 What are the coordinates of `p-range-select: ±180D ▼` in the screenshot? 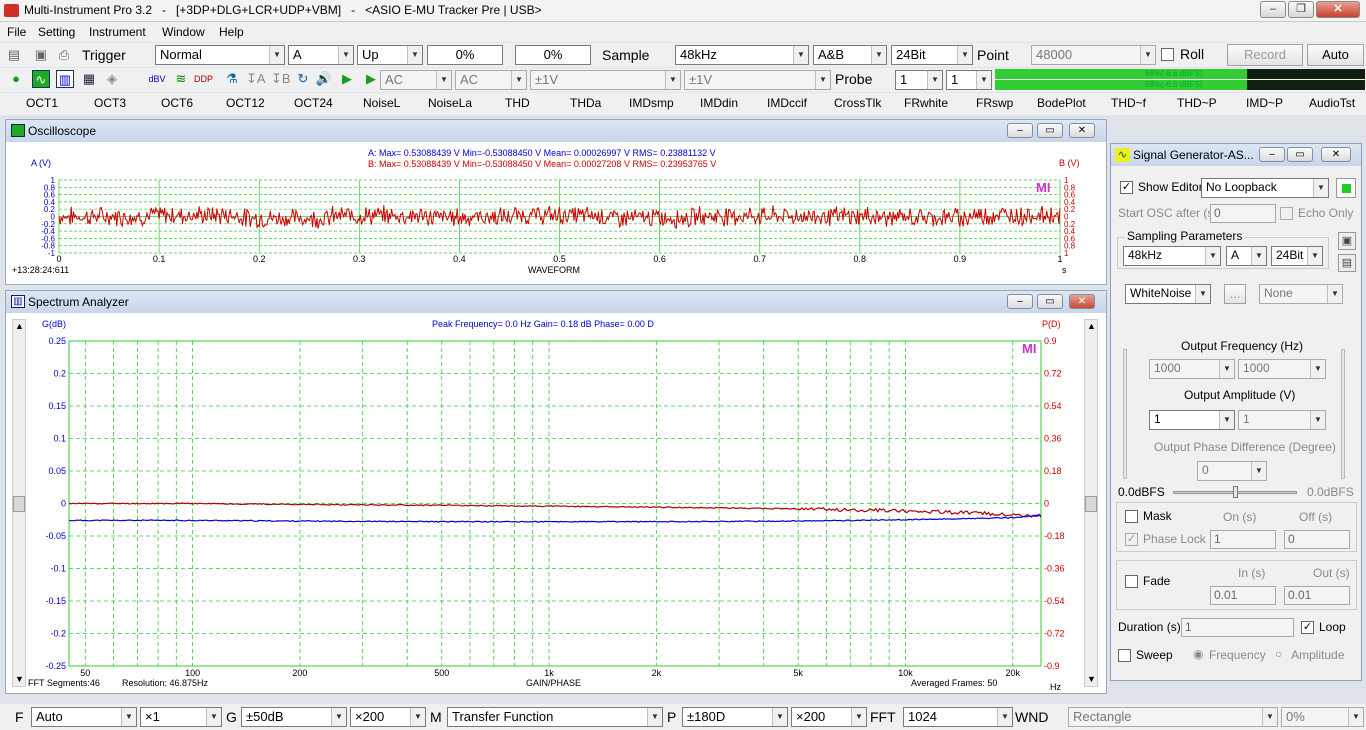 It's located at (735, 717).